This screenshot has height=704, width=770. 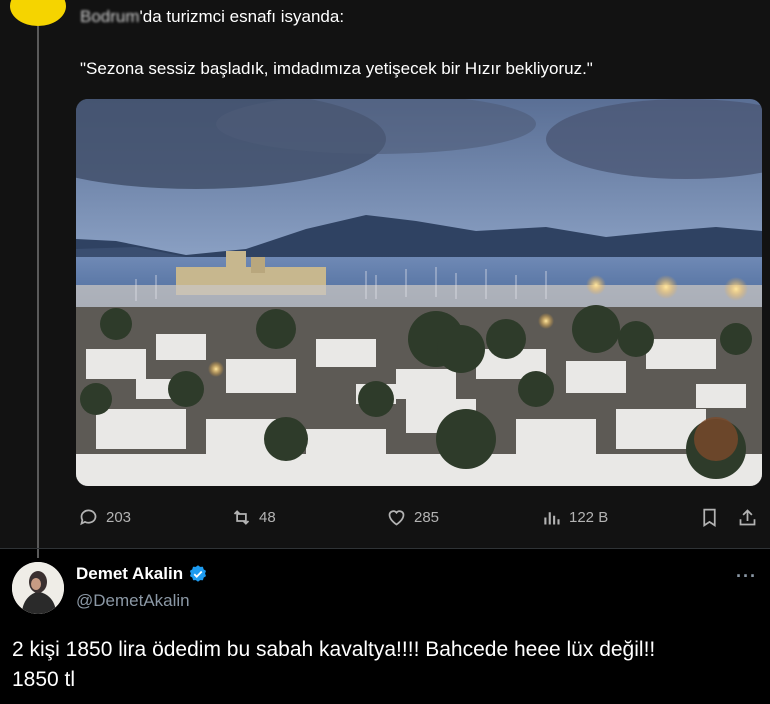 What do you see at coordinates (104, 517) in the screenshot?
I see `reply-action: 203` at bounding box center [104, 517].